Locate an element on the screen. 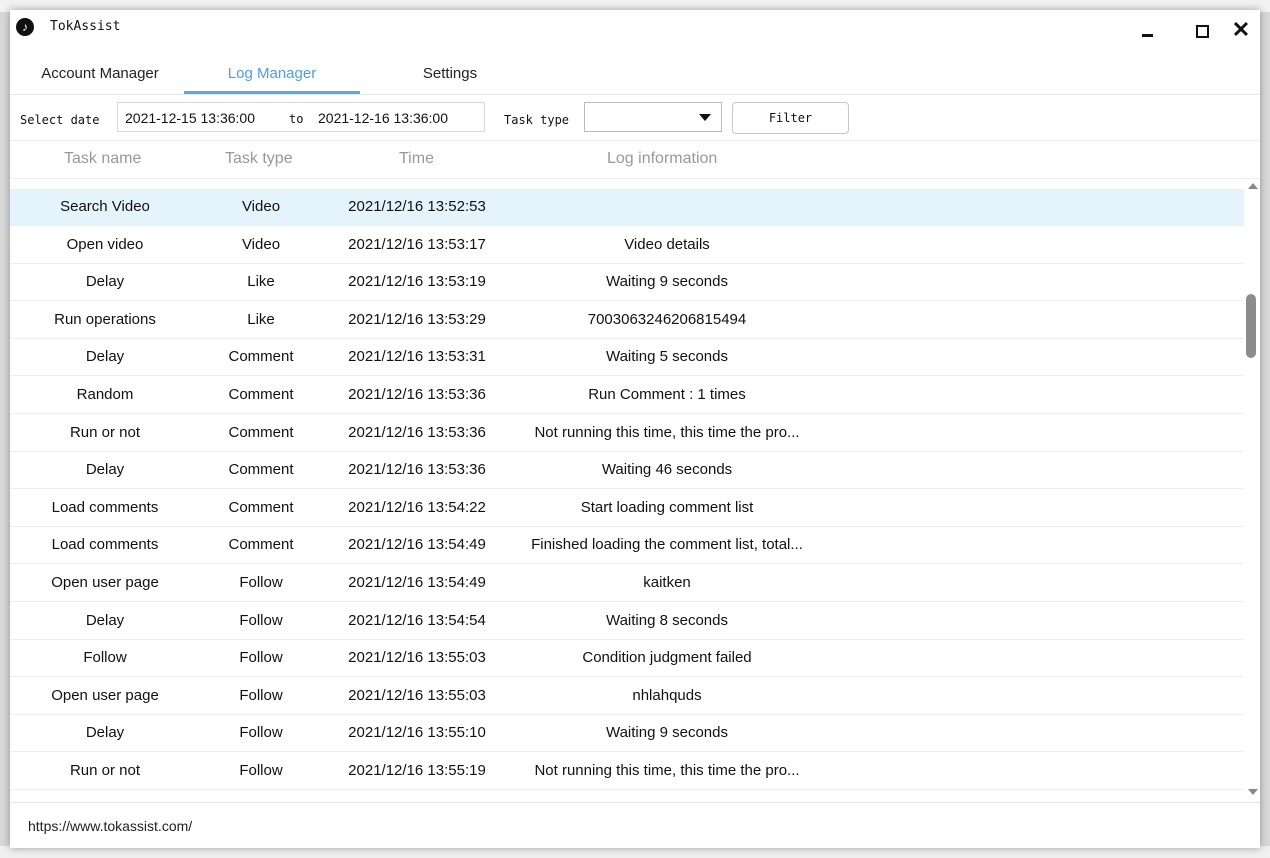  website-link: https://www.tokassist.com/ is located at coordinates (110, 826).